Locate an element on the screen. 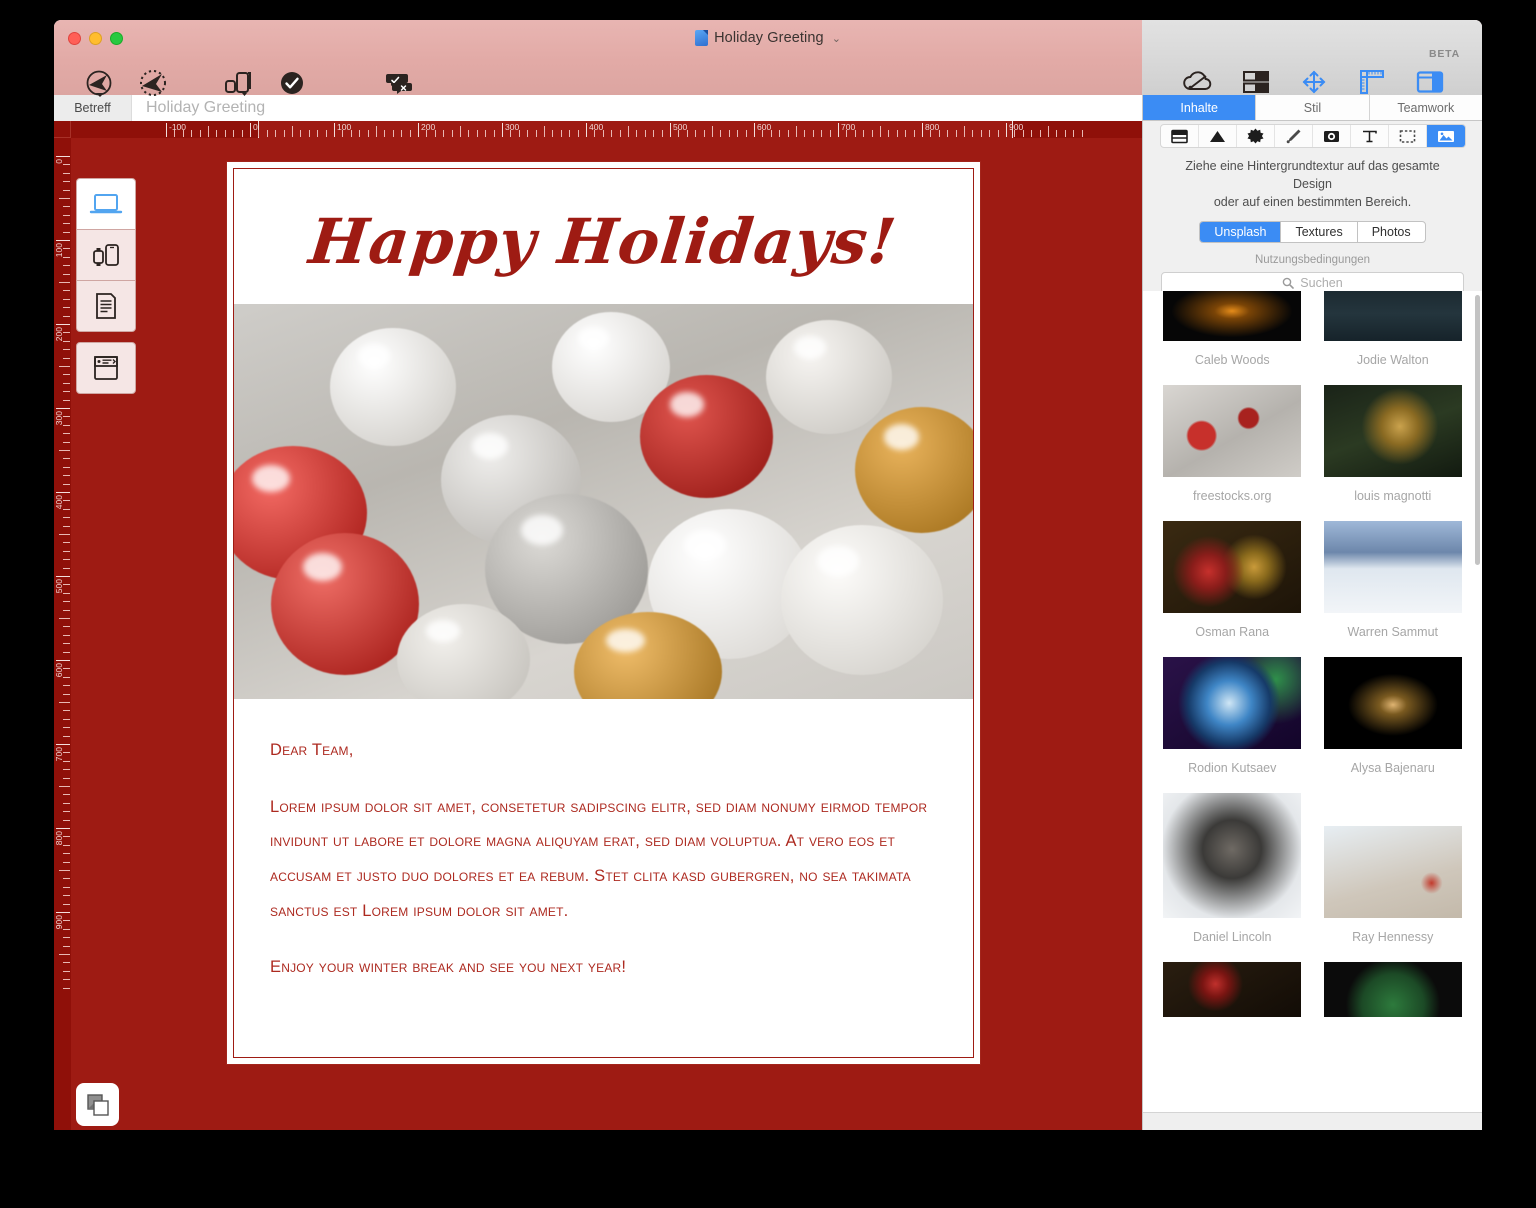  photo-item: Daniel Lincoln is located at coordinates (1232, 877).